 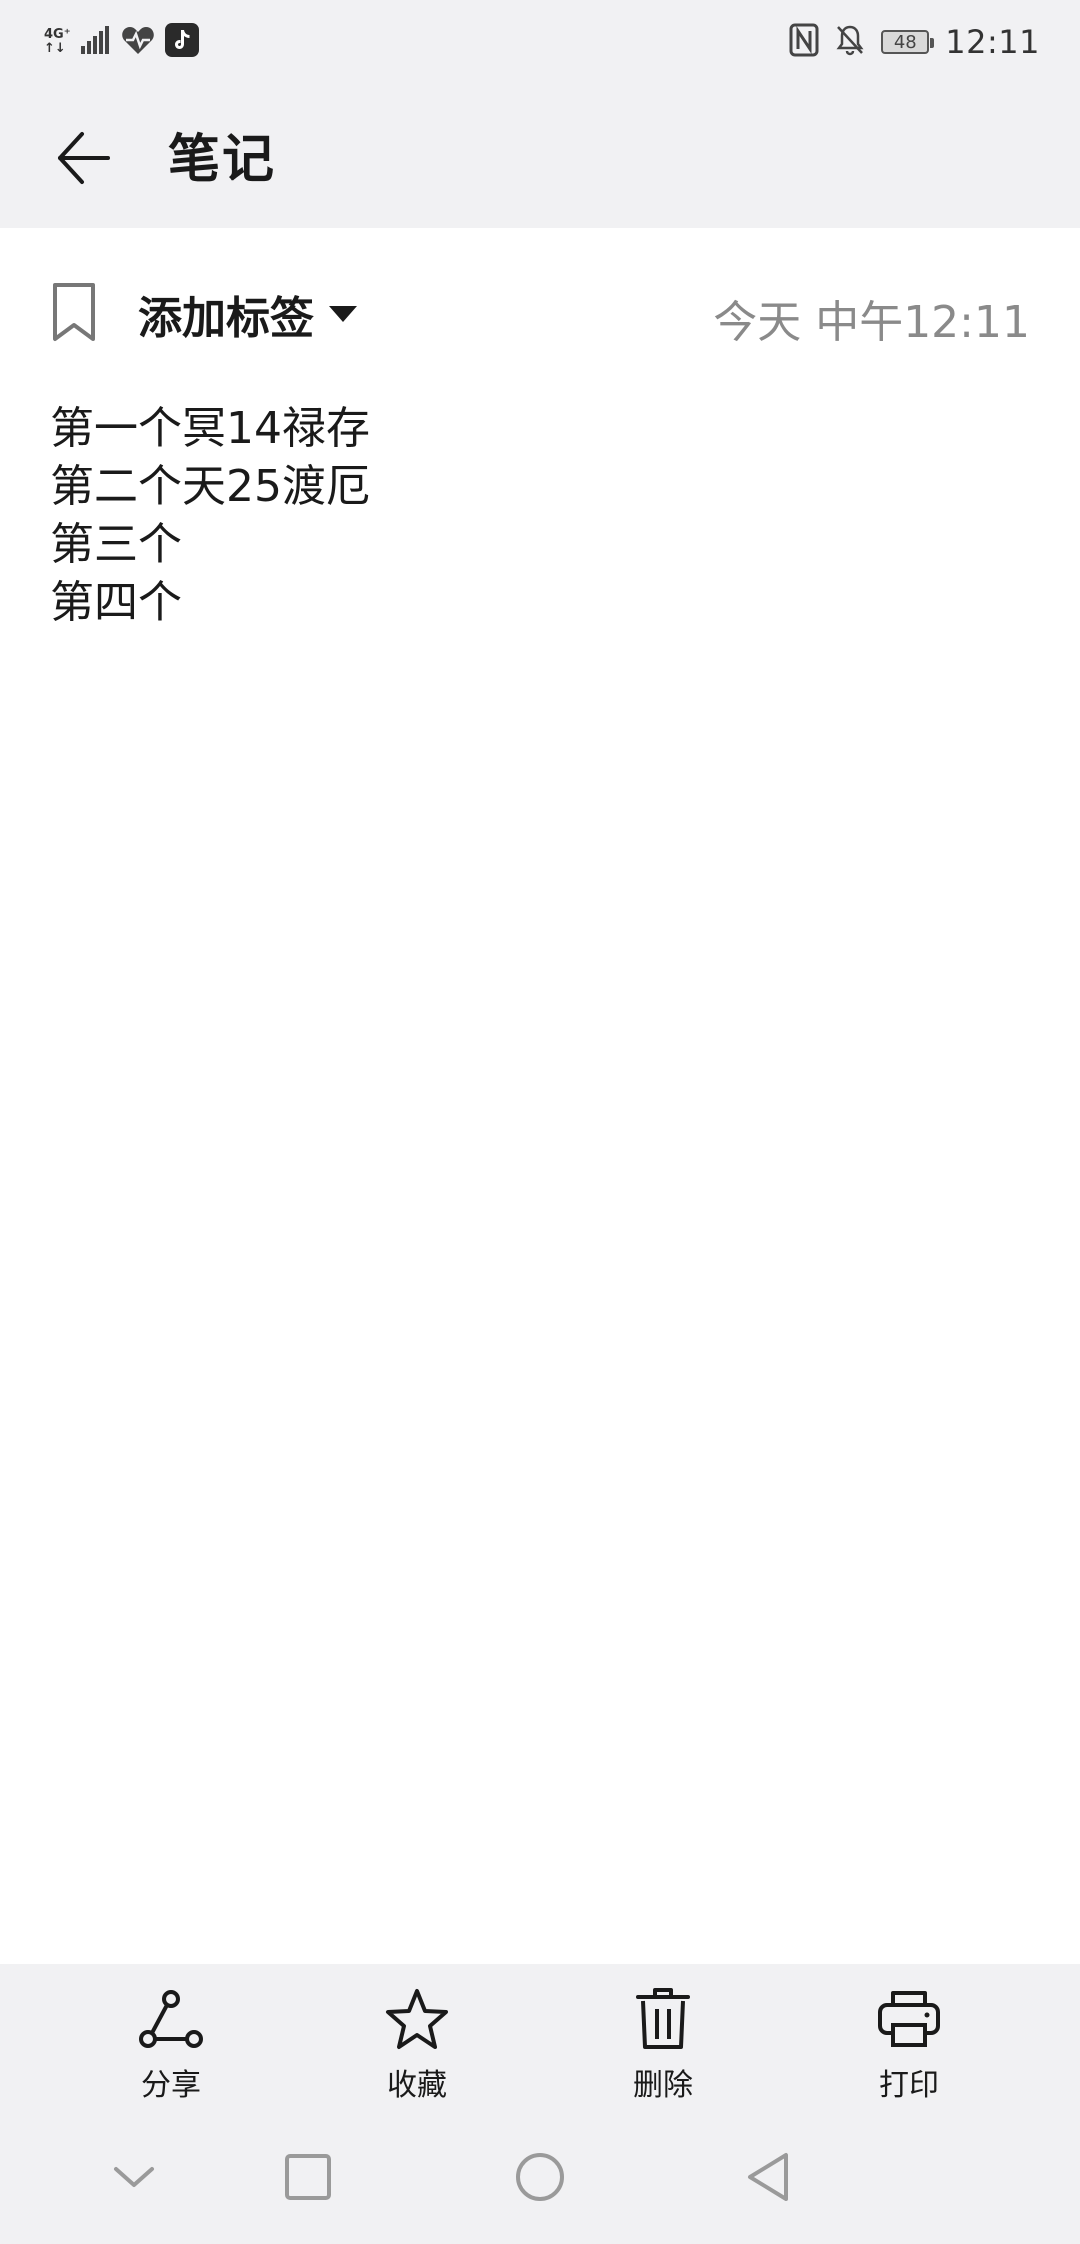 I want to click on bookmark-icon, so click(x=74, y=314).